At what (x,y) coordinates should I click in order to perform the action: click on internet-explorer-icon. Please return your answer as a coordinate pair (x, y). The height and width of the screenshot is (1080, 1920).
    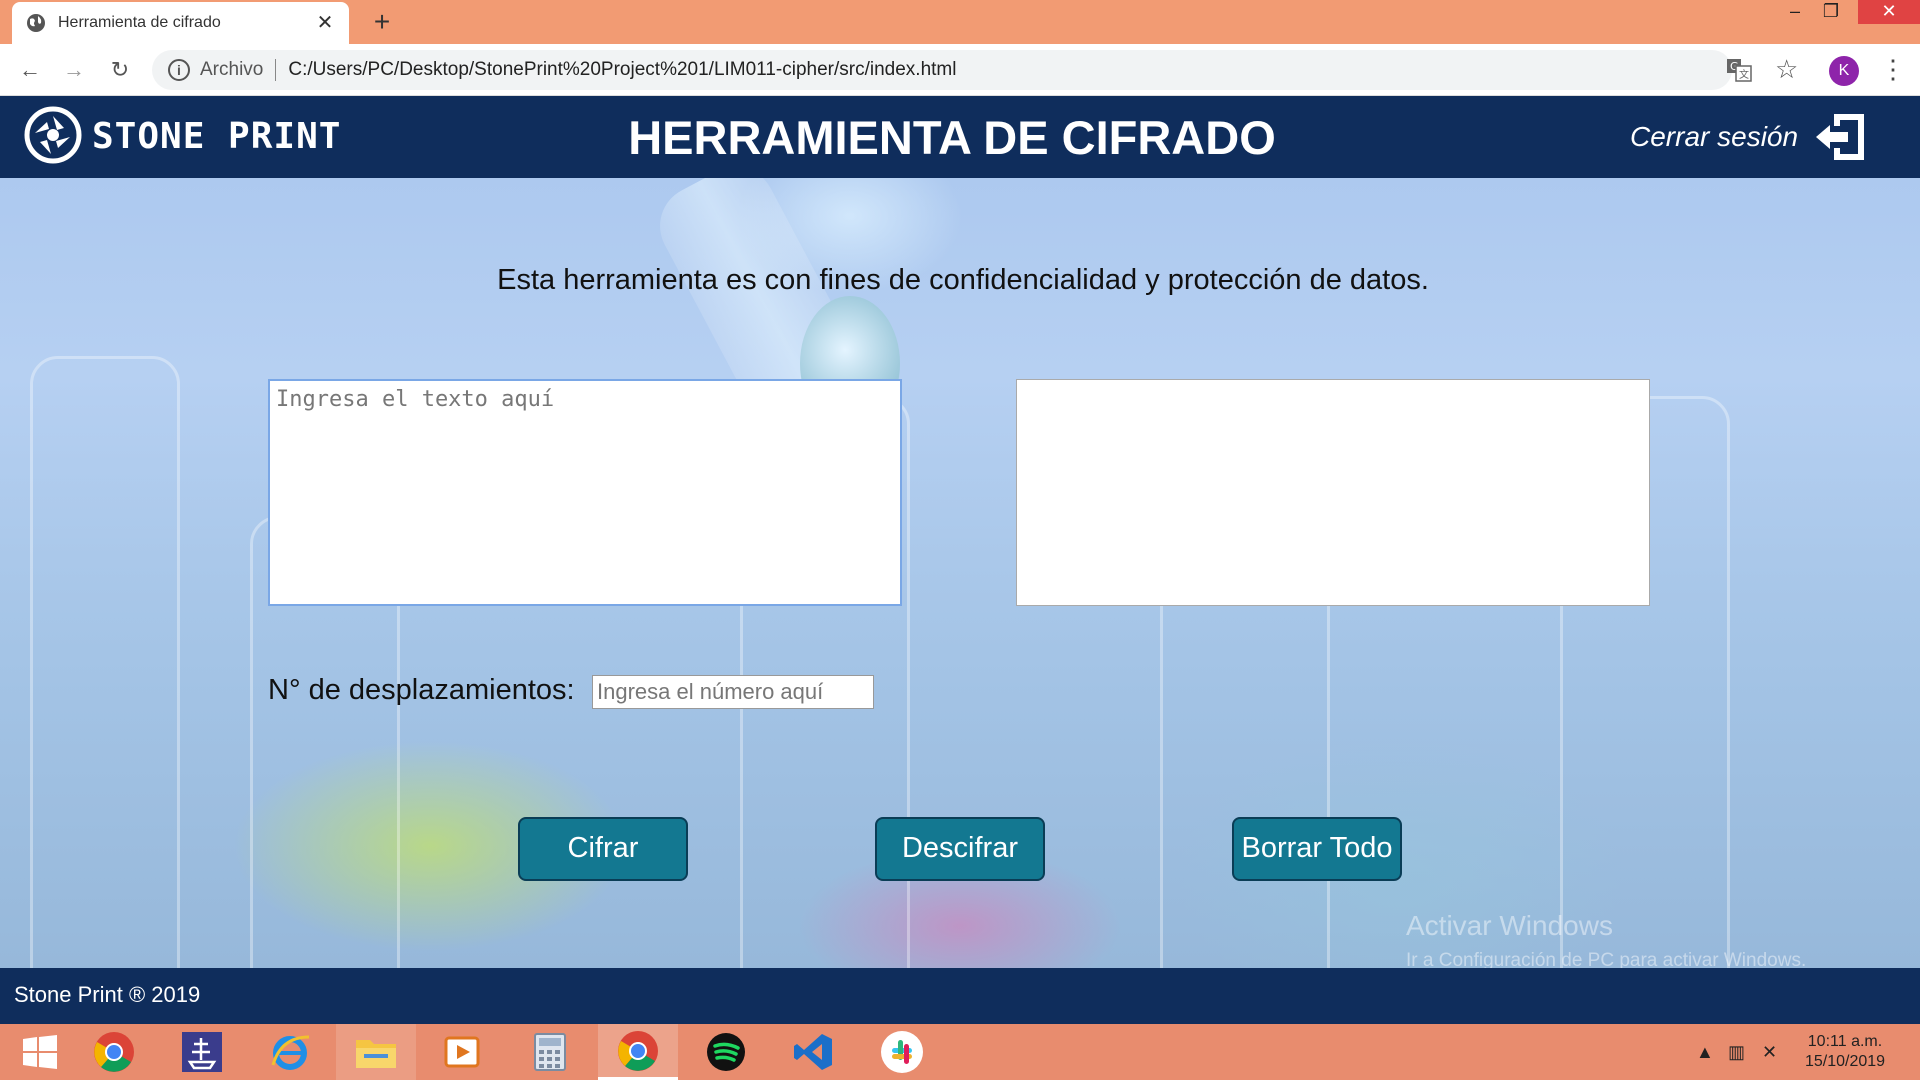
    Looking at the image, I should click on (290, 1052).